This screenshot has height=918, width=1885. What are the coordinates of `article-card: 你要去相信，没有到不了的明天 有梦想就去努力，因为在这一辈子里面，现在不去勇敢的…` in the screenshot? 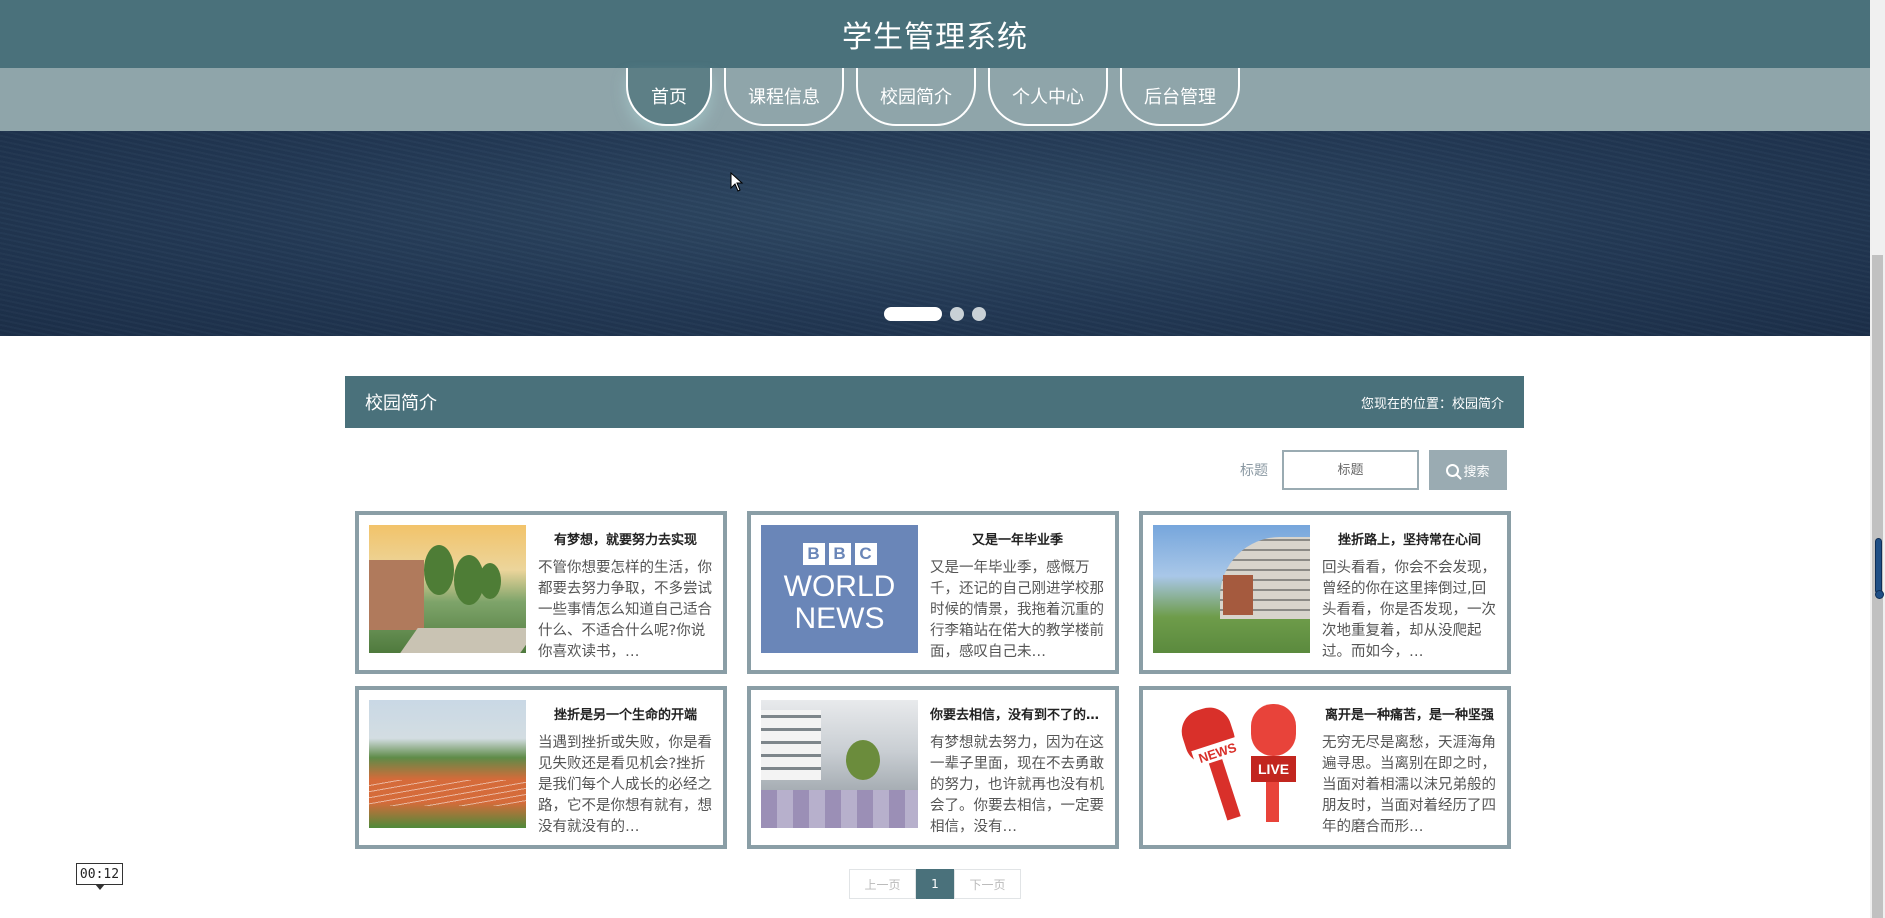 It's located at (933, 767).